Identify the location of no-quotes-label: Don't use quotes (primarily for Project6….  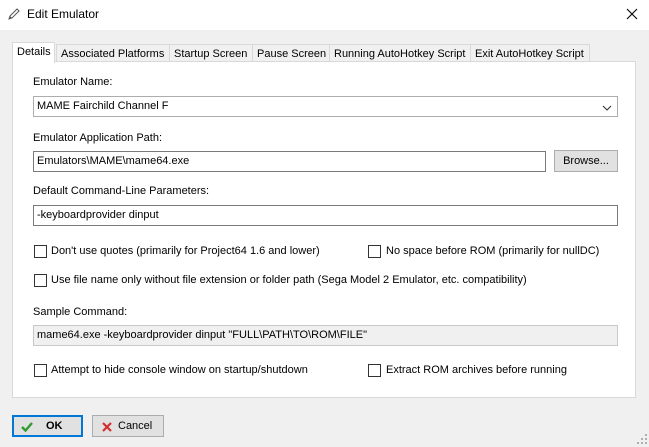
(185, 251).